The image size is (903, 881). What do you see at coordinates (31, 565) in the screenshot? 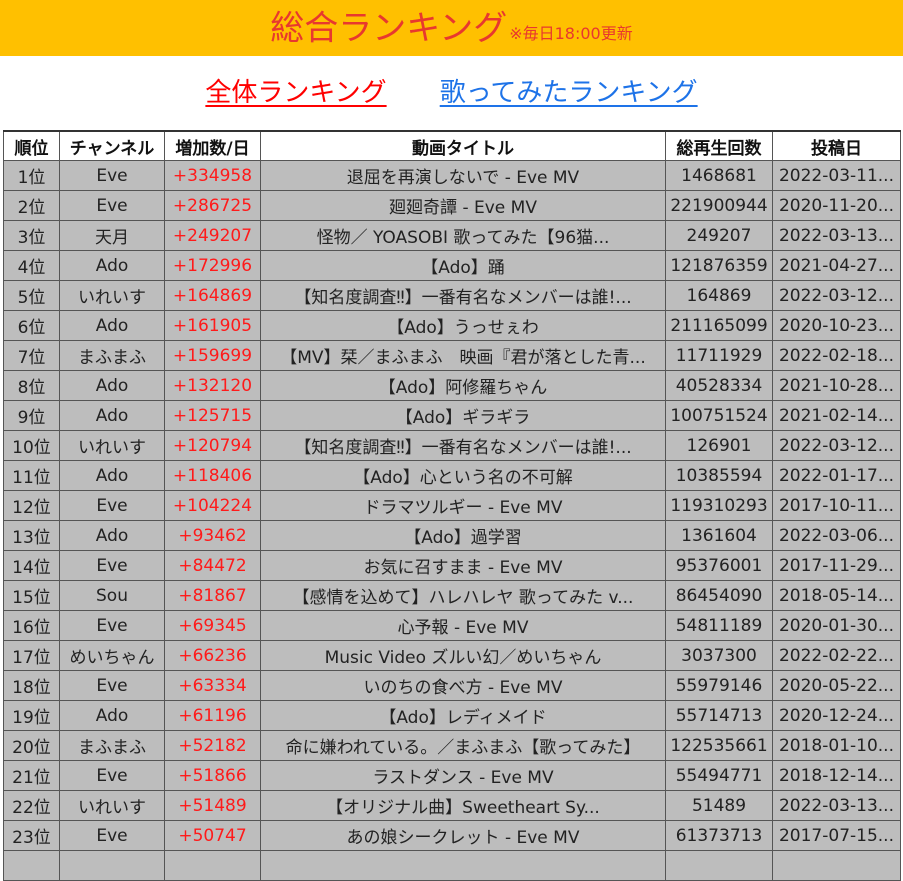
I see `rank-cell: 14位` at bounding box center [31, 565].